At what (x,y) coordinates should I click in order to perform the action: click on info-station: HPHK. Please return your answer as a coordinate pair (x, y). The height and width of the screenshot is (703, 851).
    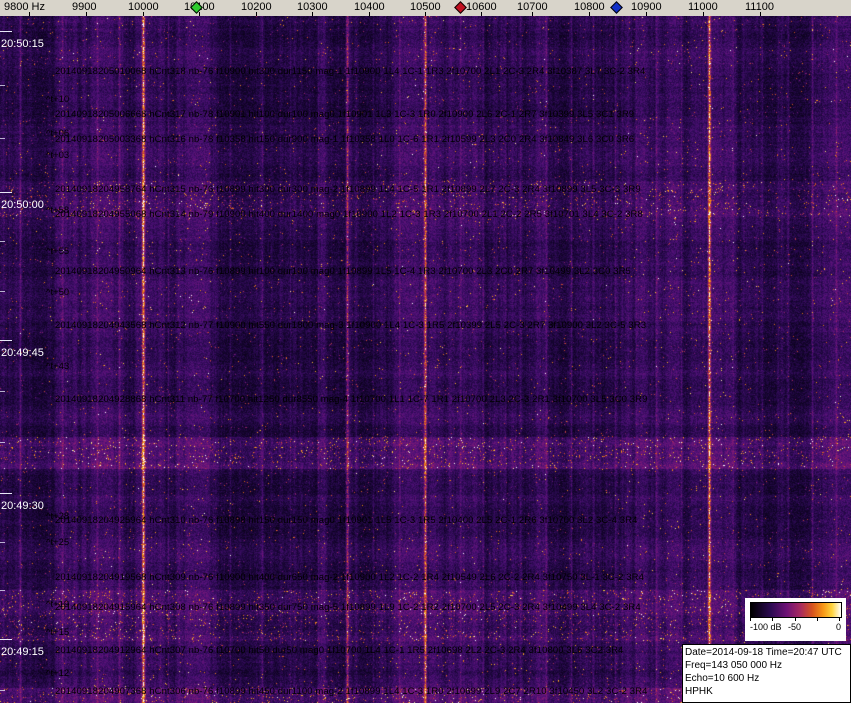
    Looking at the image, I should click on (699, 691).